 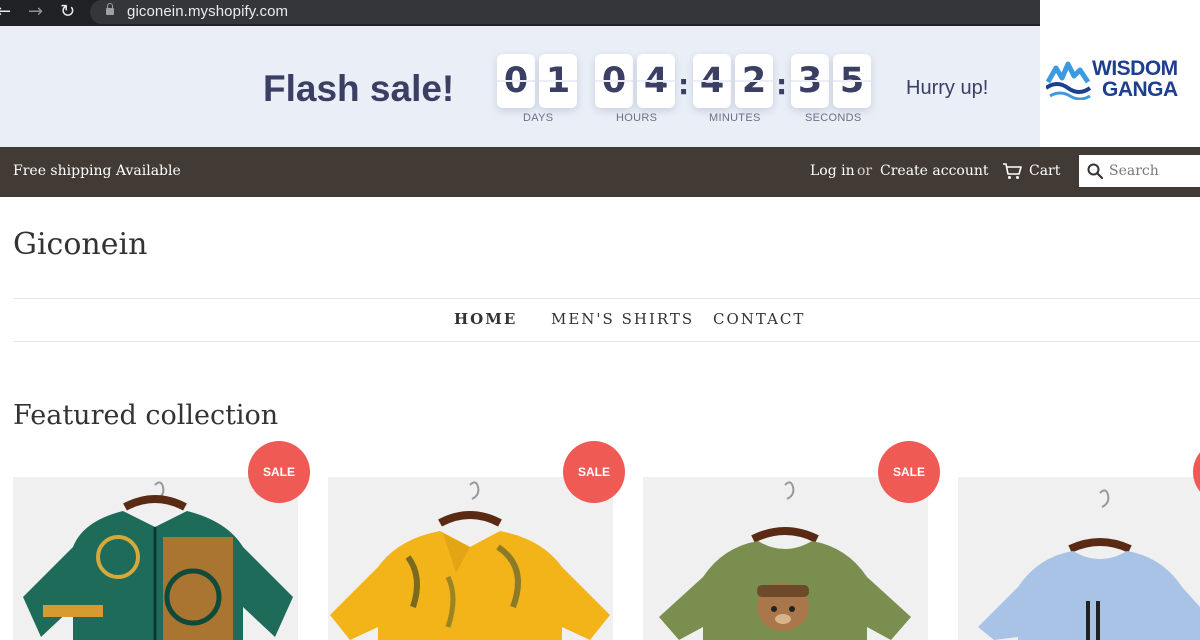 What do you see at coordinates (1069, 80) in the screenshot?
I see `wave-logo-icon` at bounding box center [1069, 80].